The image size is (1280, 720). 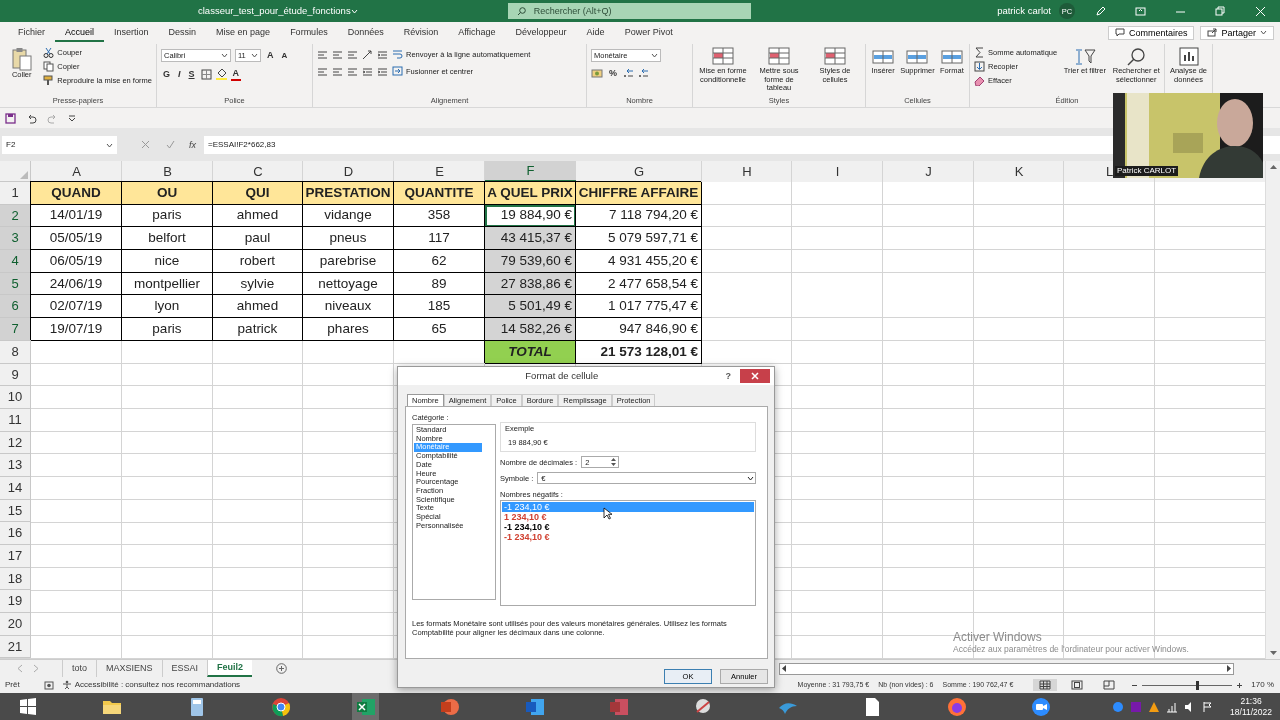 I want to click on column-header: E, so click(x=439, y=171).